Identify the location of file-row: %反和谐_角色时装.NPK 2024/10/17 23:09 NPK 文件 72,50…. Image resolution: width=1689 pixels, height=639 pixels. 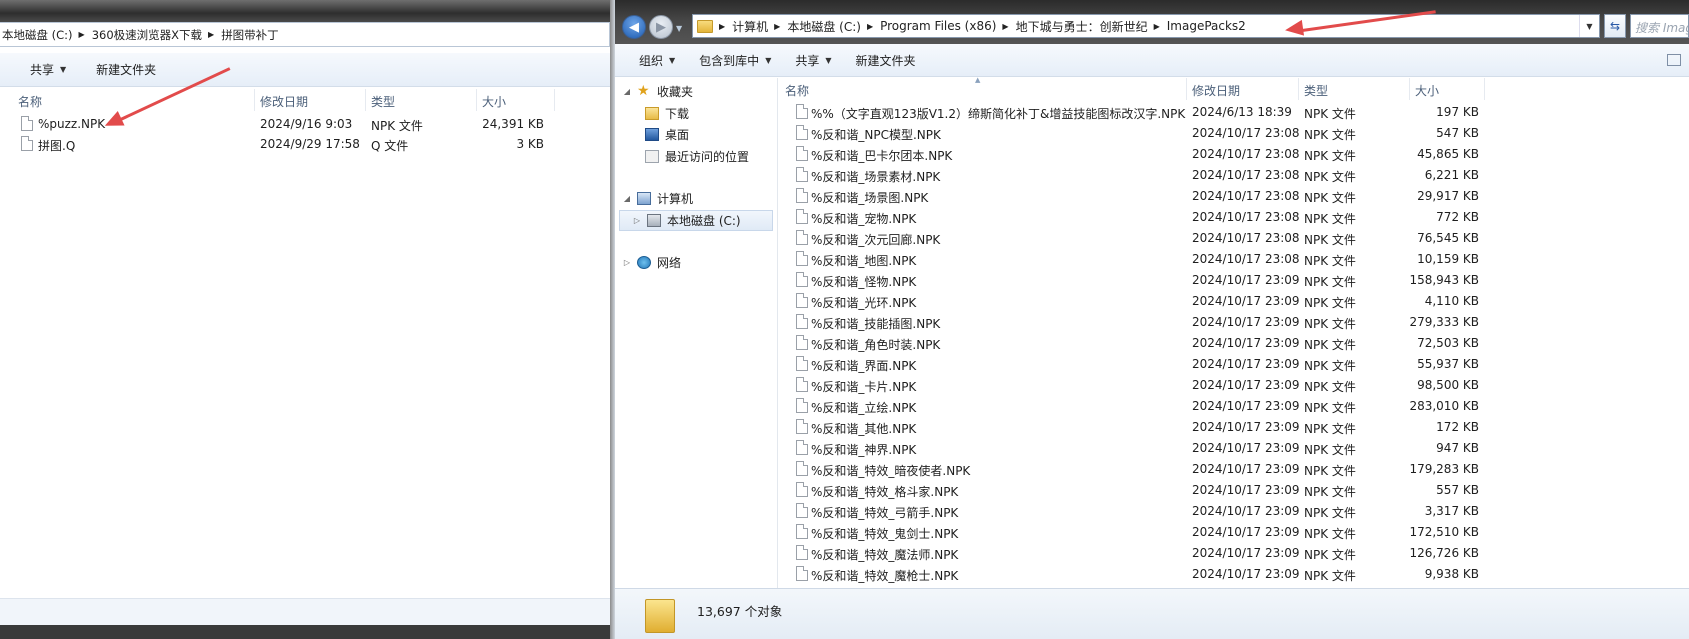
(1234, 343).